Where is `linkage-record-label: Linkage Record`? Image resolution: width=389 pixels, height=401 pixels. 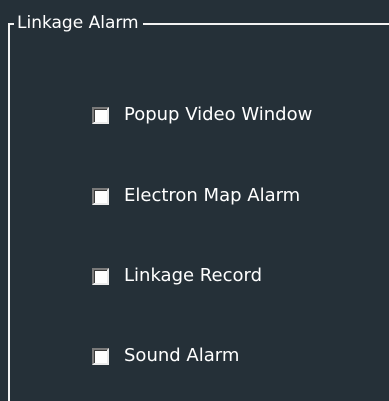 linkage-record-label: Linkage Record is located at coordinates (193, 275).